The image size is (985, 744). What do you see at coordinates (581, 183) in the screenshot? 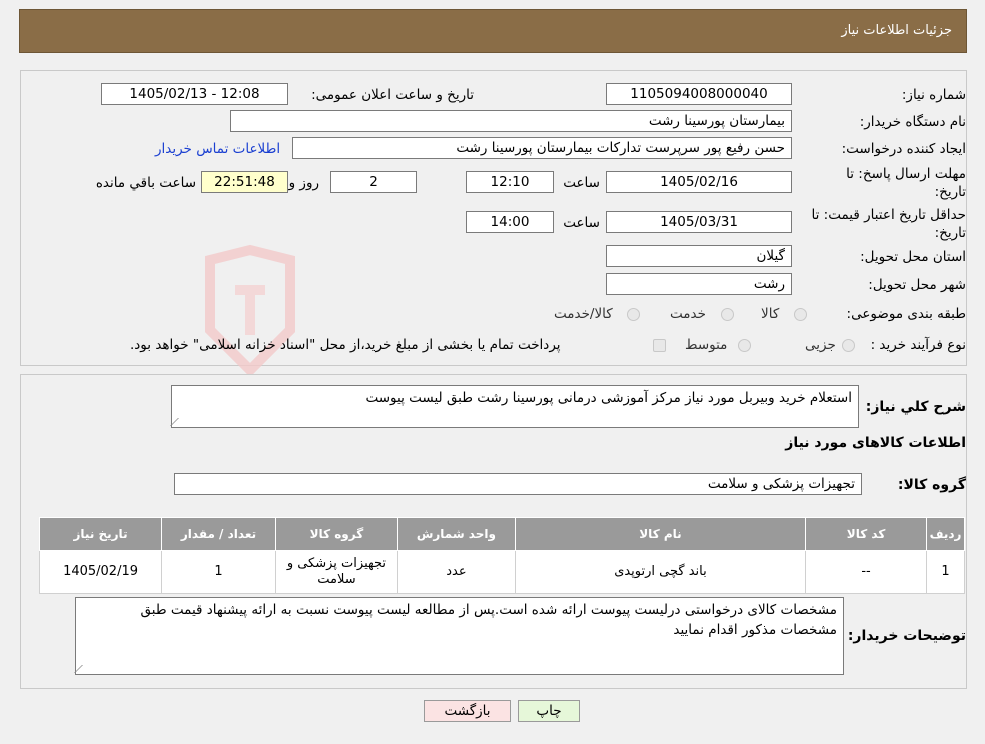
I see `deadline-time-label: ساعت` at bounding box center [581, 183].